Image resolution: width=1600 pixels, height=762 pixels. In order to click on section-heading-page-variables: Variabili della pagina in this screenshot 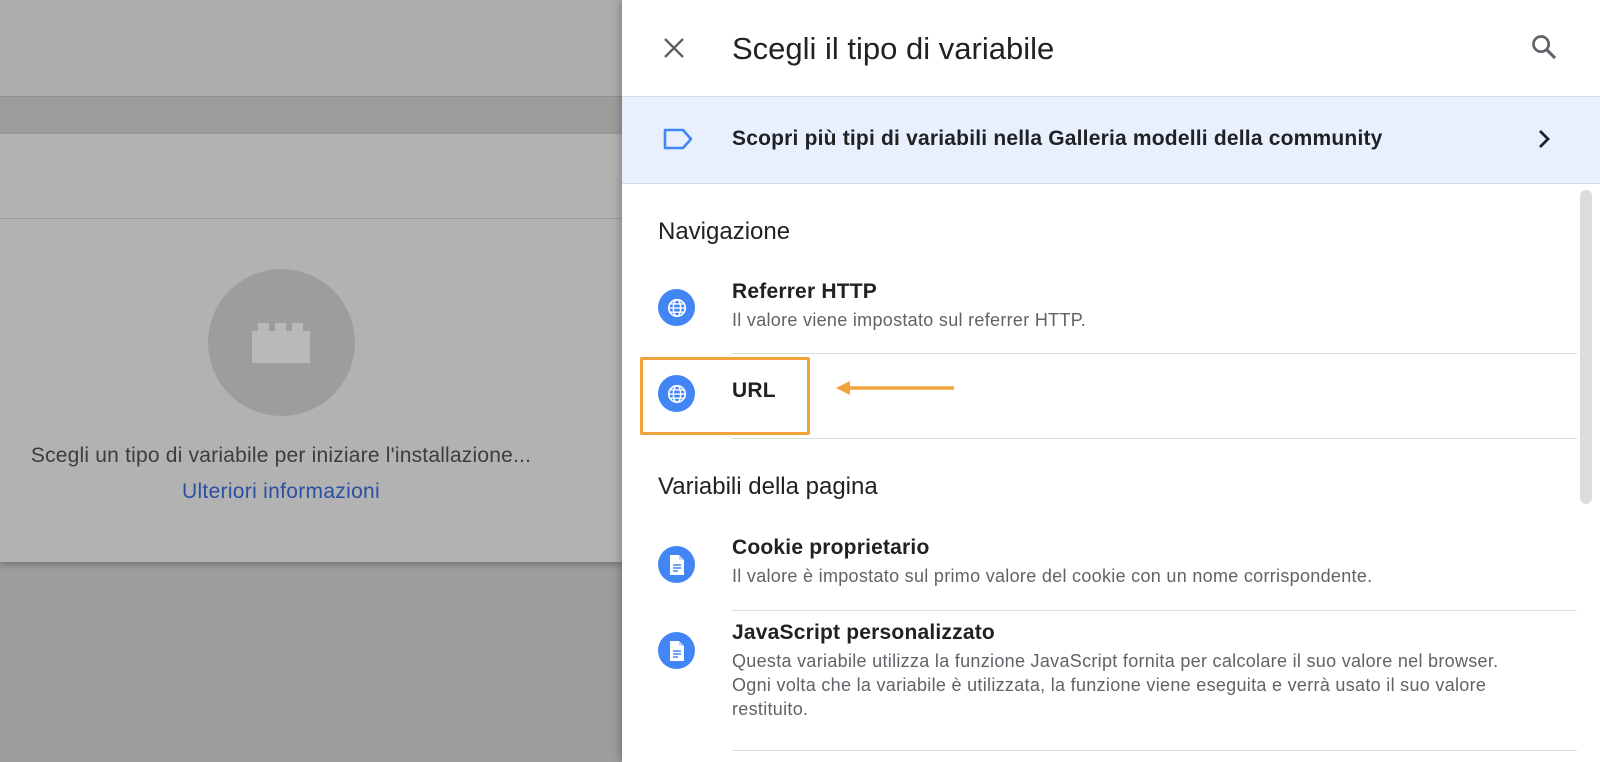, I will do `click(768, 486)`.